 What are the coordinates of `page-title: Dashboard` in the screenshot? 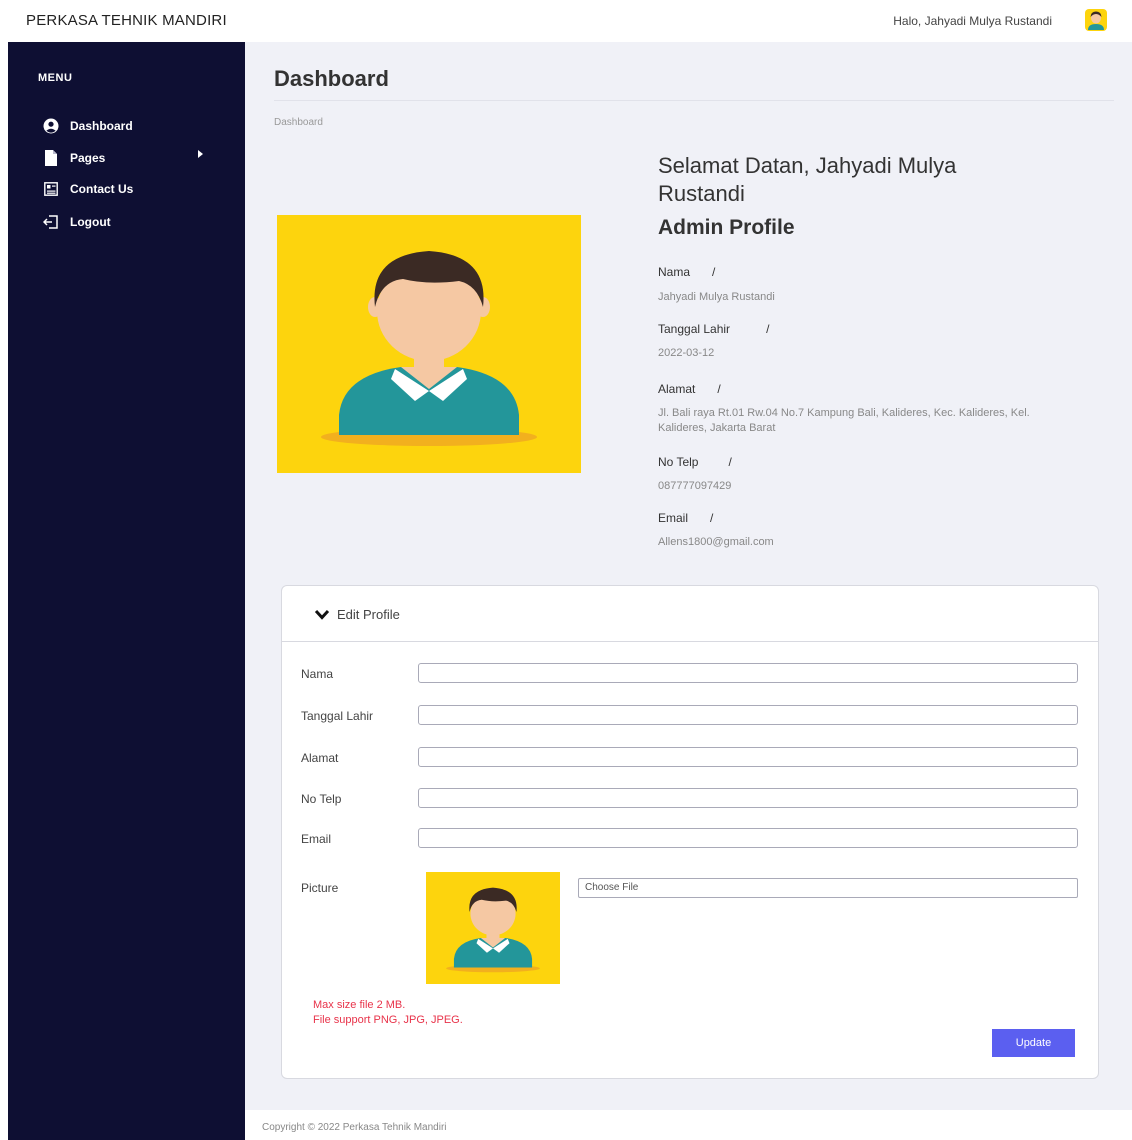 It's located at (331, 78).